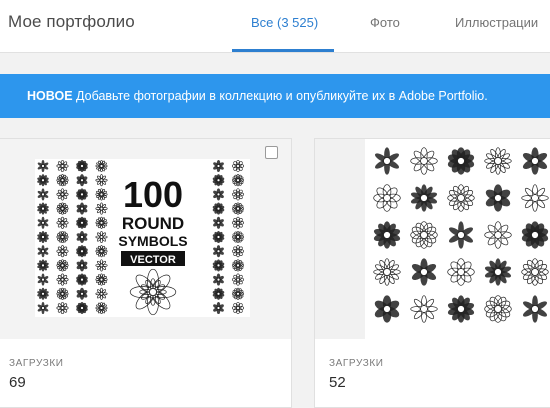  I want to click on tab-photo: Фото, so click(385, 22).